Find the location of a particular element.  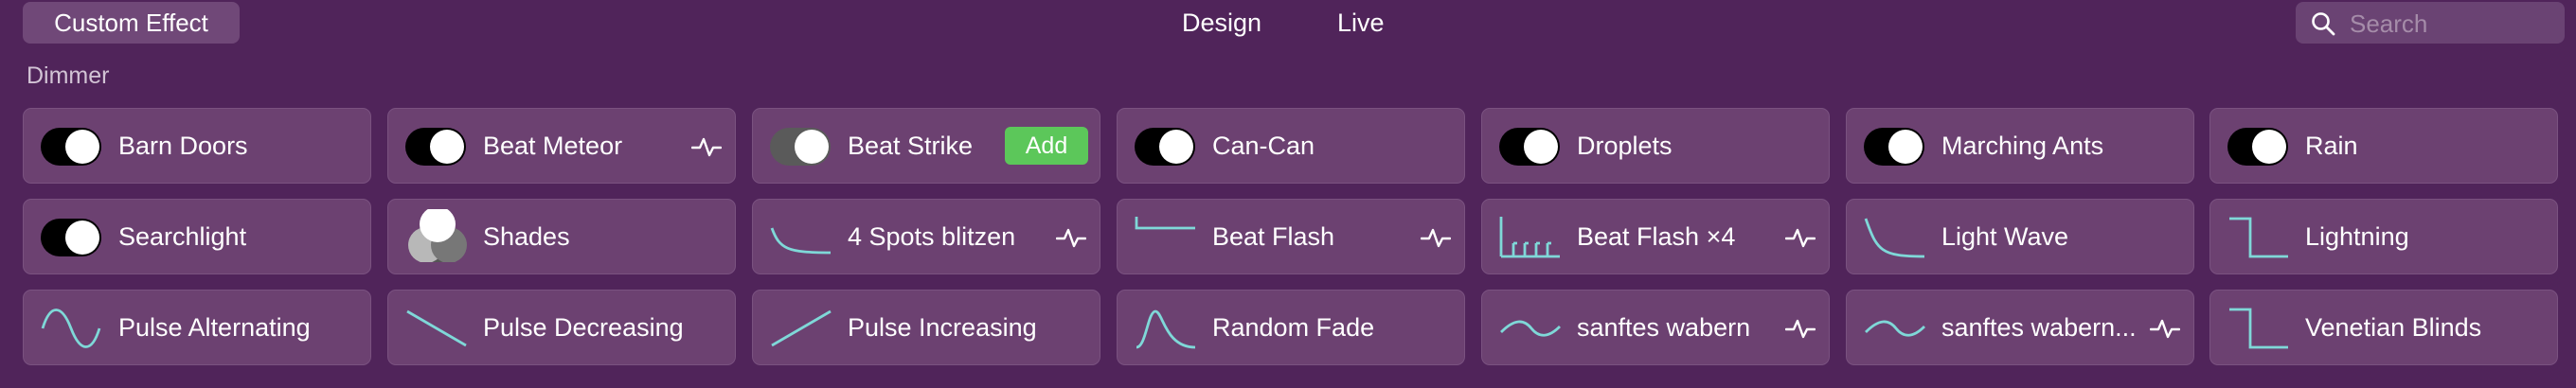

effect-card-pulse-decreasing: Pulse Decreasing is located at coordinates (561, 327).